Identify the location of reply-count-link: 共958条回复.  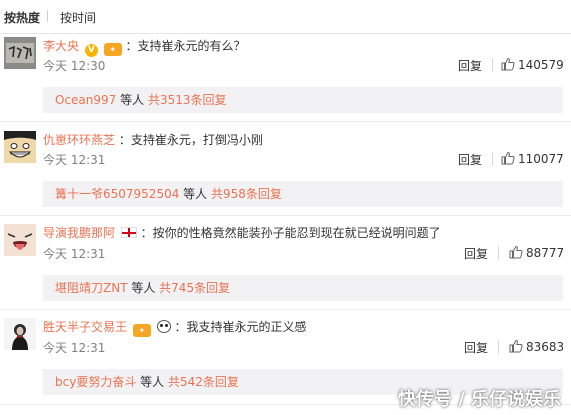
(246, 194).